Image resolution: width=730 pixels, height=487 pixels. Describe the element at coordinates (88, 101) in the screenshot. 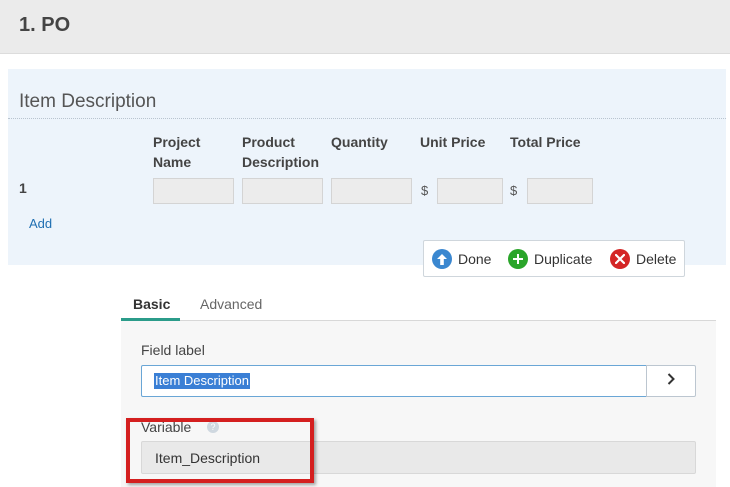

I see `section-title: Item Description` at that location.